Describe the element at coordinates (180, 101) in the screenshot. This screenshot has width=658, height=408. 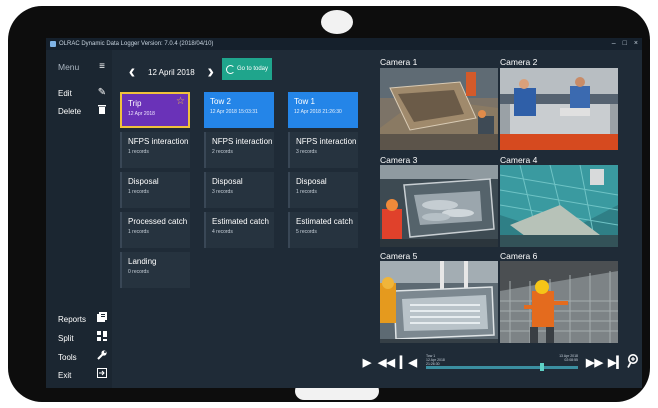
I see `star-icon: ☆` at that location.